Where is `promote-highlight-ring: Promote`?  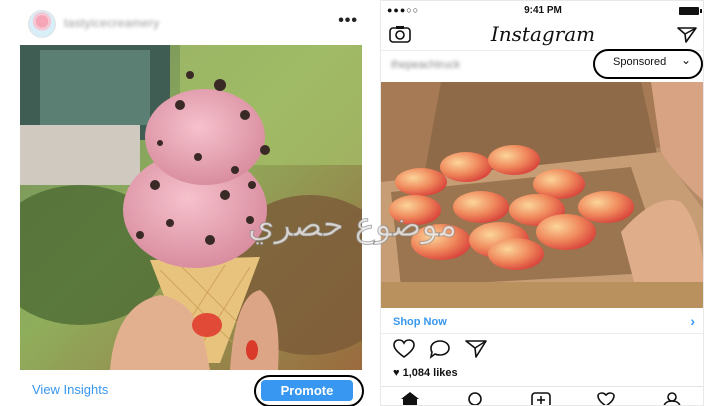 promote-highlight-ring: Promote is located at coordinates (309, 390).